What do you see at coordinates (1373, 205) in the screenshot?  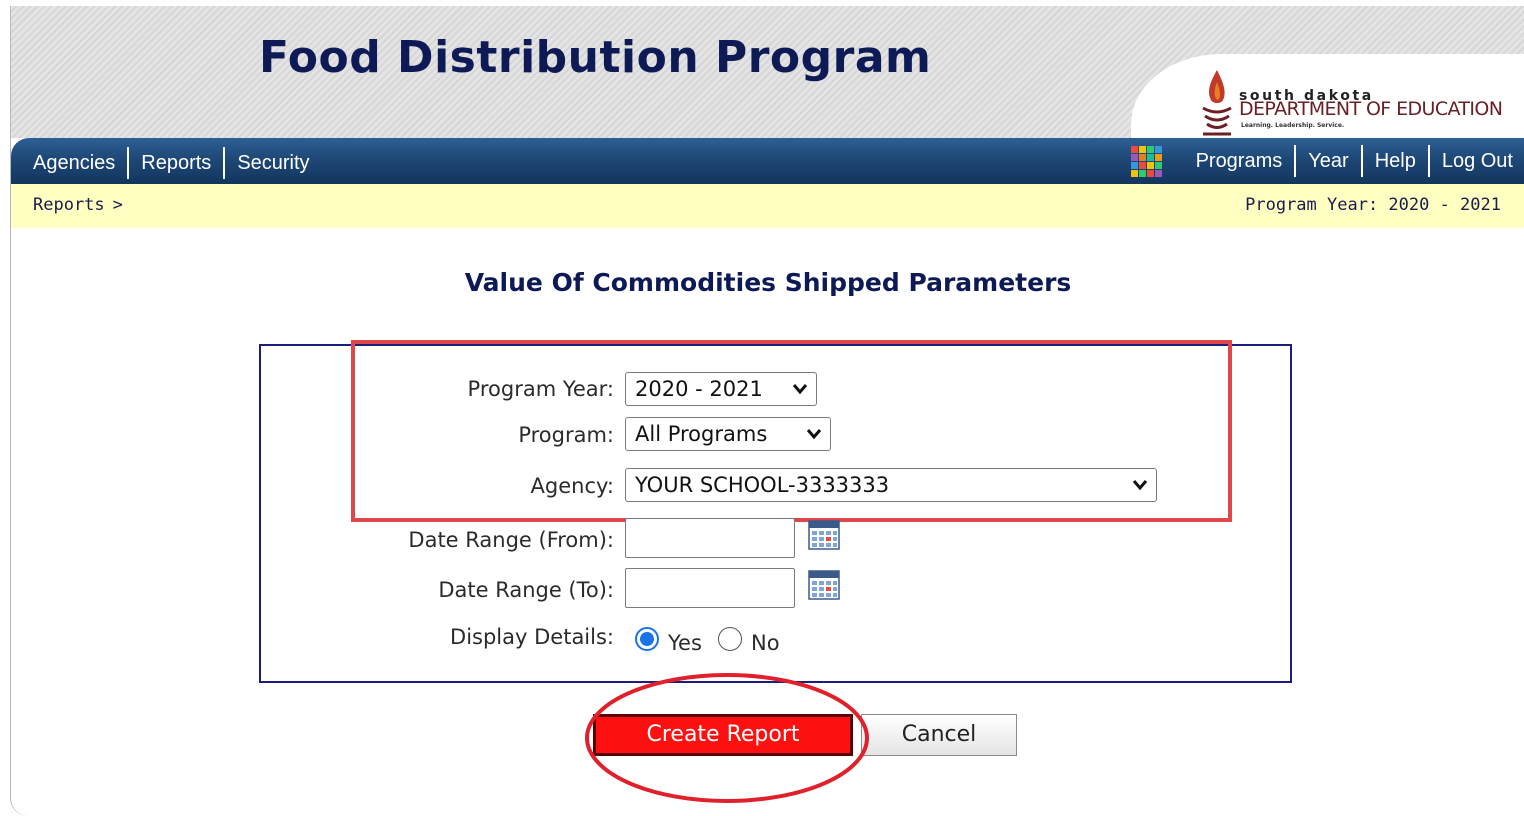 I see `program-year-indicator: Program Year: 2020 - 2021` at bounding box center [1373, 205].